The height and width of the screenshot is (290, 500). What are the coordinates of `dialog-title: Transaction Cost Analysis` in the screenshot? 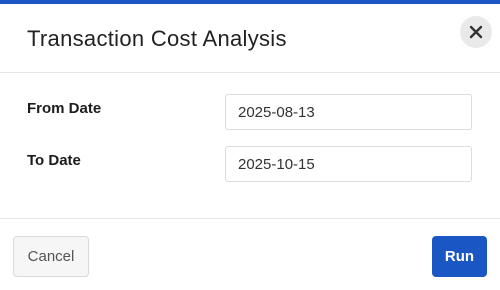 It's located at (157, 38).